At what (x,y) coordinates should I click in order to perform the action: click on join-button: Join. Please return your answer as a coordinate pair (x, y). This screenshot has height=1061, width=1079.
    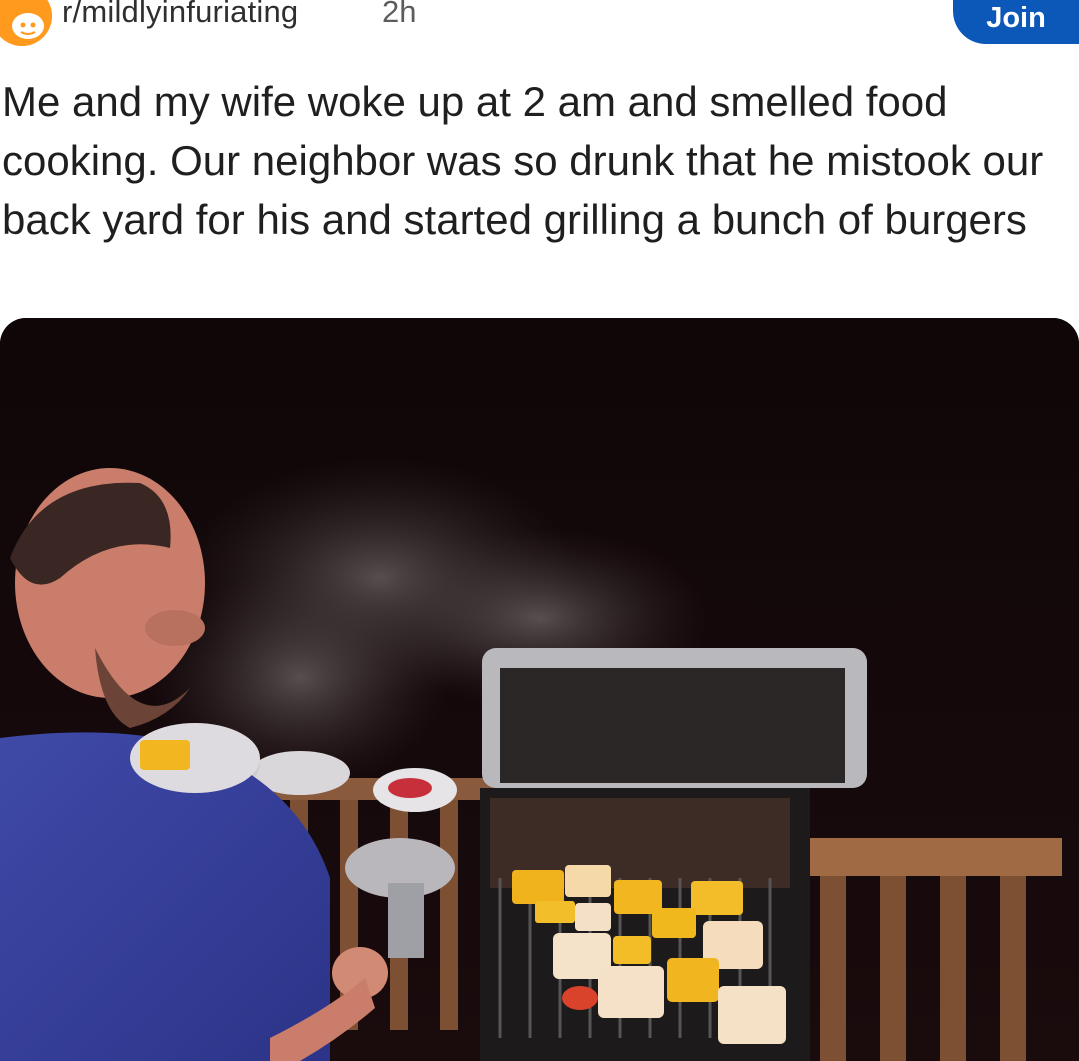
    Looking at the image, I should click on (1016, 22).